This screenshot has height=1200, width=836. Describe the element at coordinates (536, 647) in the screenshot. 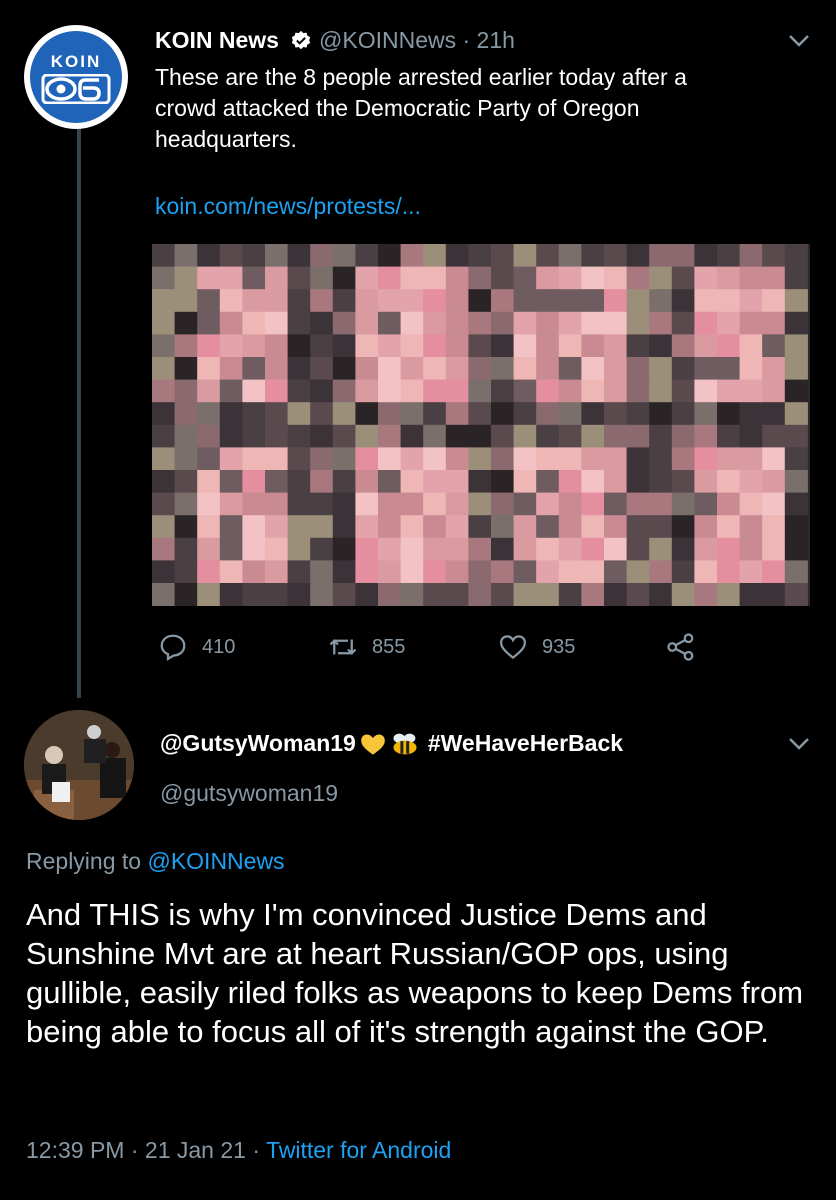

I see `like-button: 935` at that location.